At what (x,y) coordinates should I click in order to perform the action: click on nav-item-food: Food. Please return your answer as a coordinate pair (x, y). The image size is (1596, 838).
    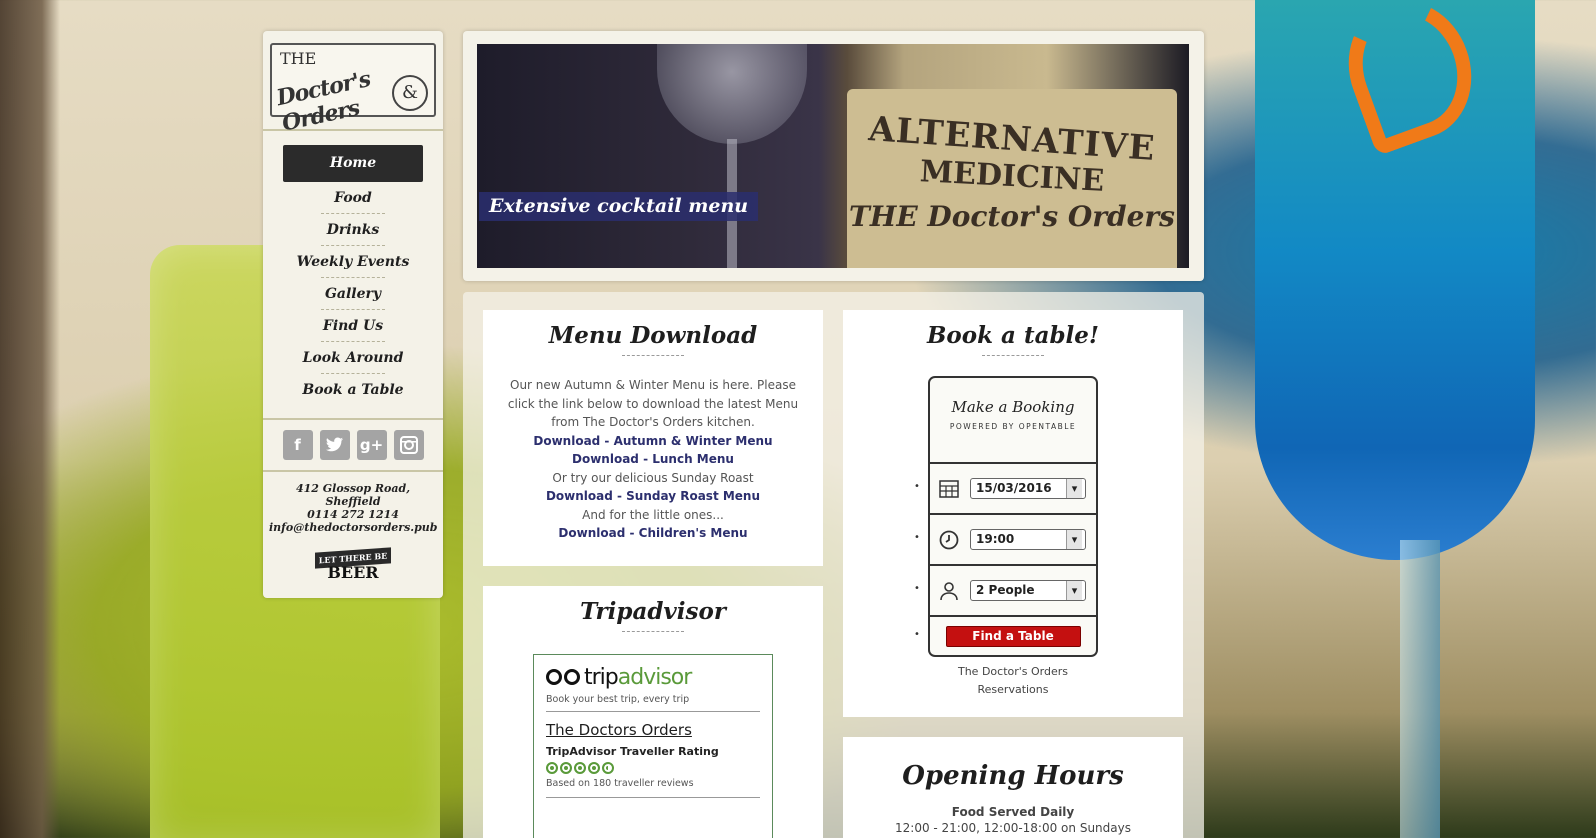
    Looking at the image, I should click on (353, 198).